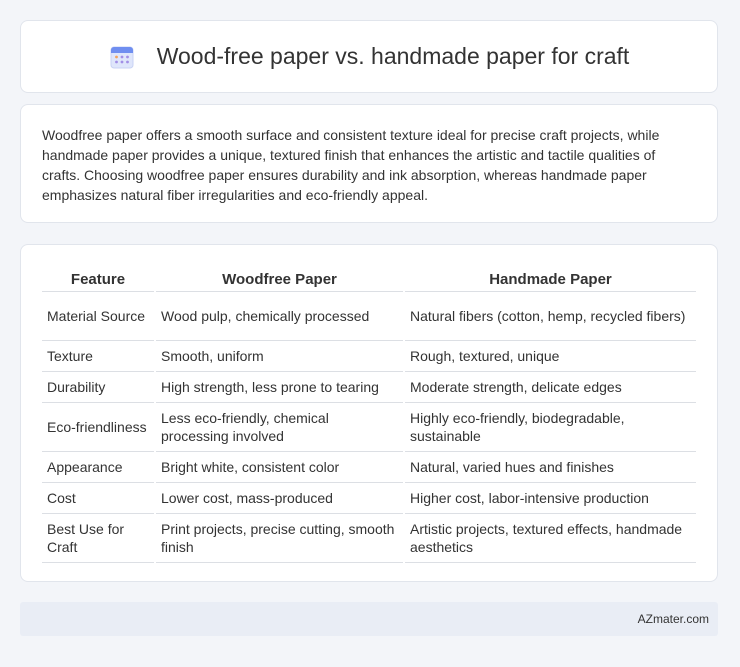 The width and height of the screenshot is (740, 667). What do you see at coordinates (98, 316) in the screenshot?
I see `feature-cell: Material Source` at bounding box center [98, 316].